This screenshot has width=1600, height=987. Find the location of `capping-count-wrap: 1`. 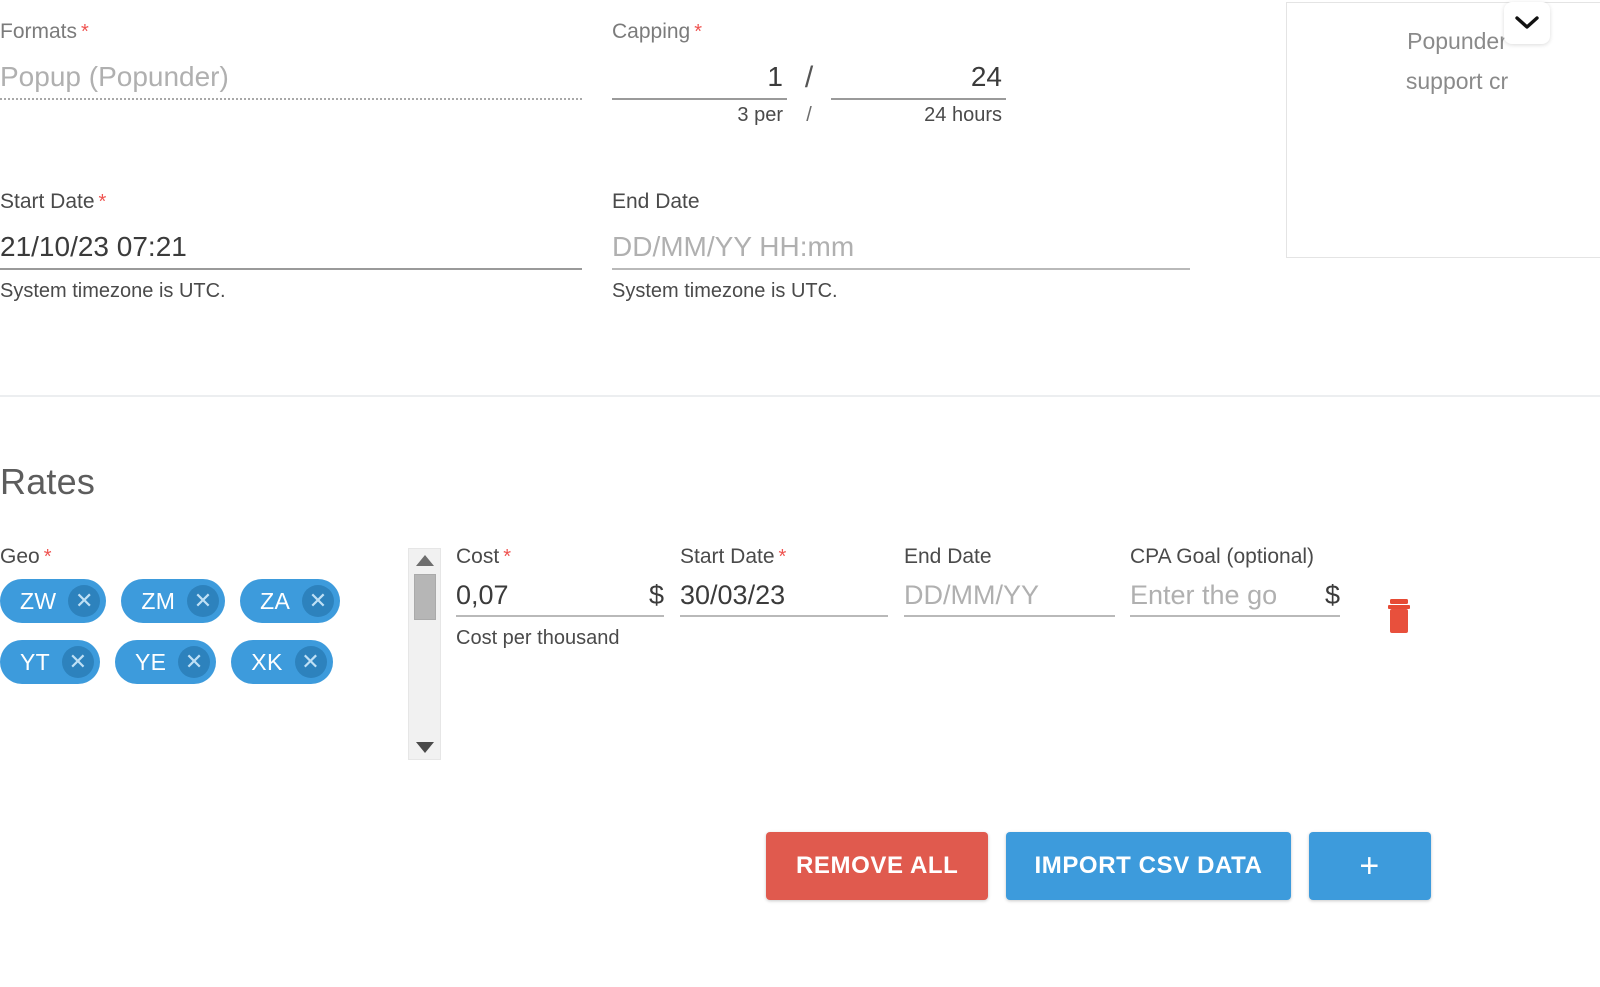

capping-count-wrap: 1 is located at coordinates (699, 78).